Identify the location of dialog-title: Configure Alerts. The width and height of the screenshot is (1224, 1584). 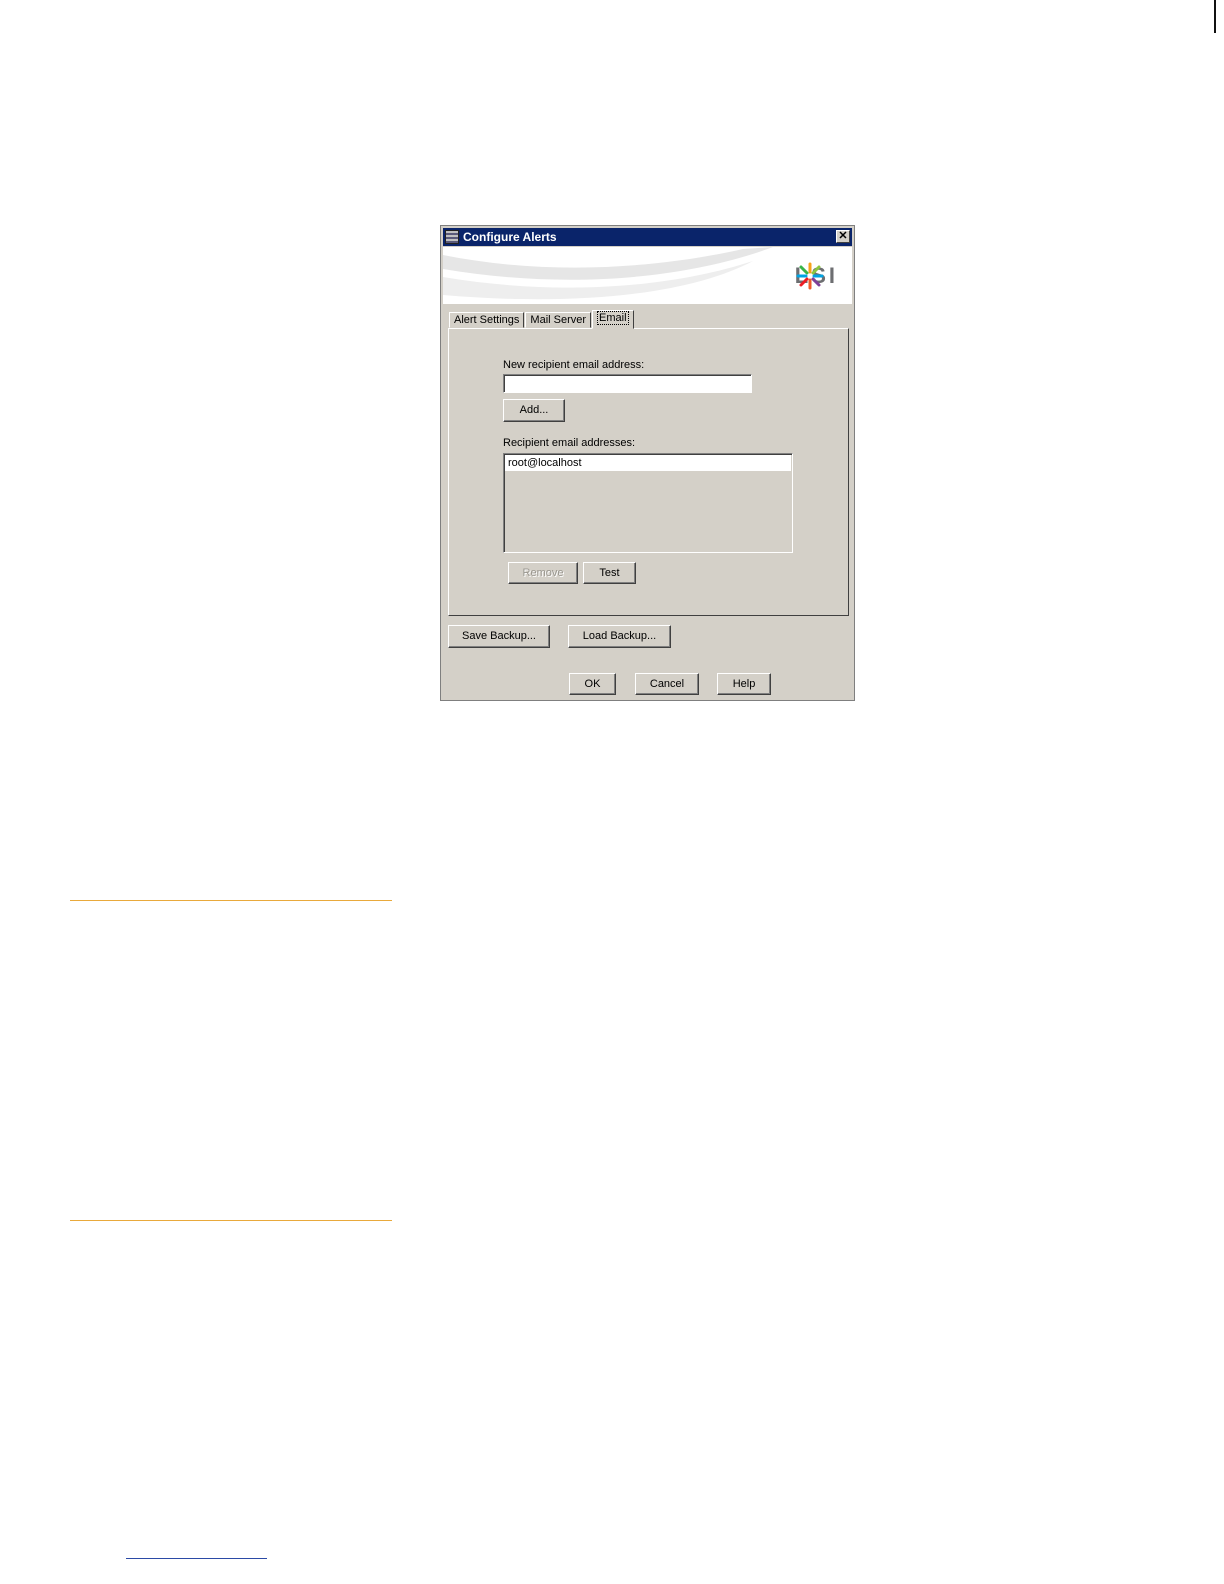
(510, 237).